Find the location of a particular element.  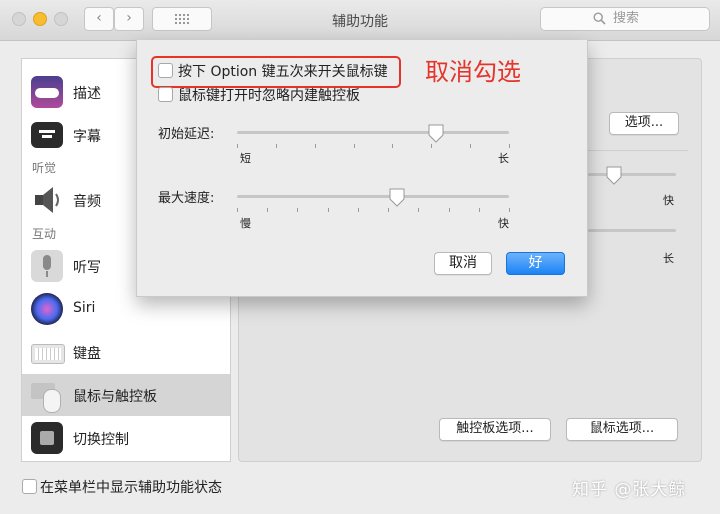

slow-label: 慢 is located at coordinates (245, 223).